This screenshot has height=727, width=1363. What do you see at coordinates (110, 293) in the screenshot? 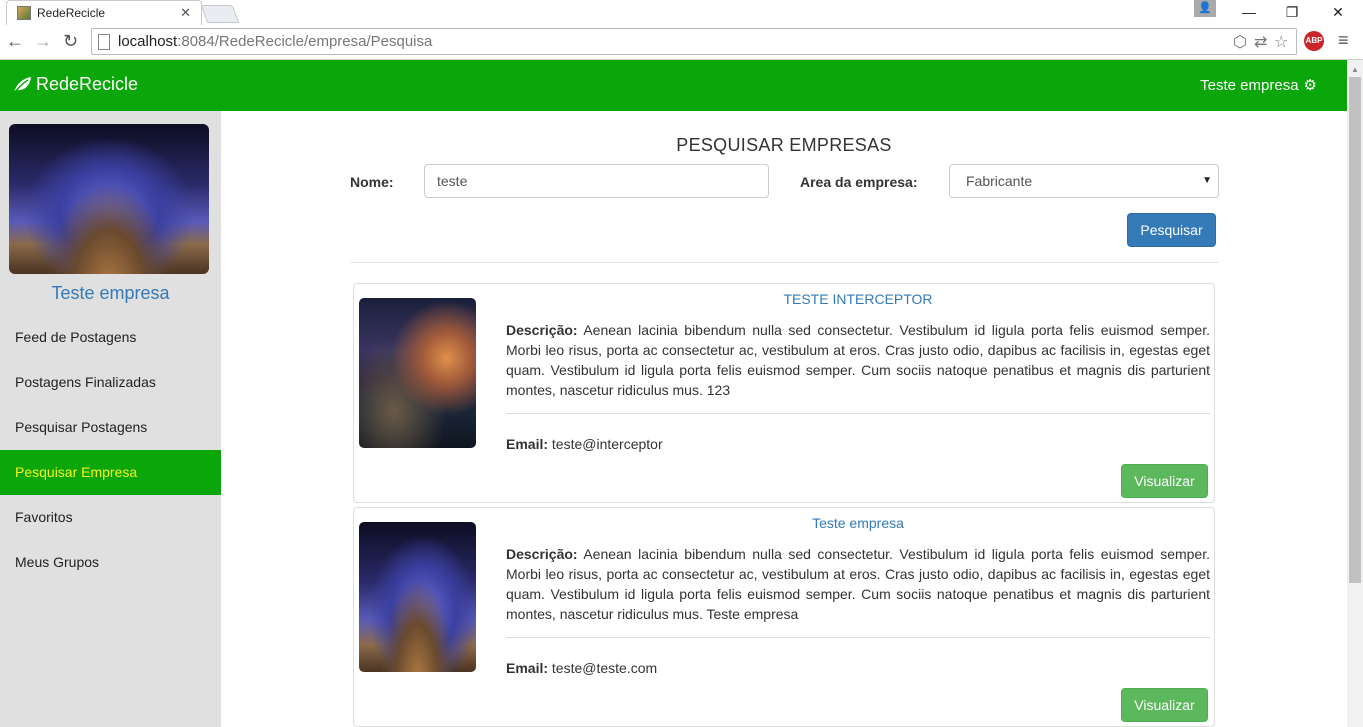
I see `profile-name: Teste empresa` at bounding box center [110, 293].